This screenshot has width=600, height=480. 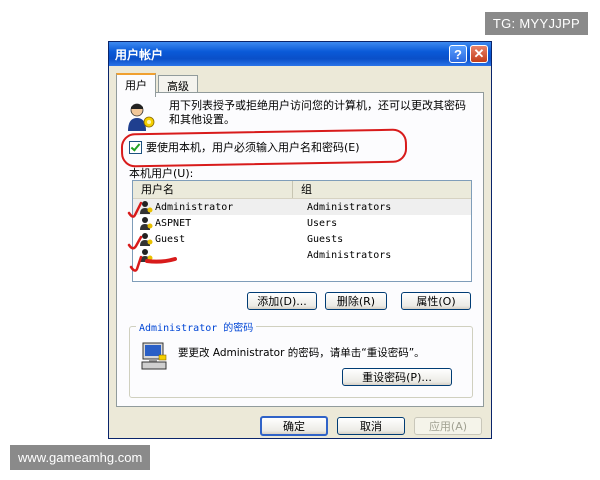 I want to click on table-row: Administrator Administrators, so click(x=302, y=207).